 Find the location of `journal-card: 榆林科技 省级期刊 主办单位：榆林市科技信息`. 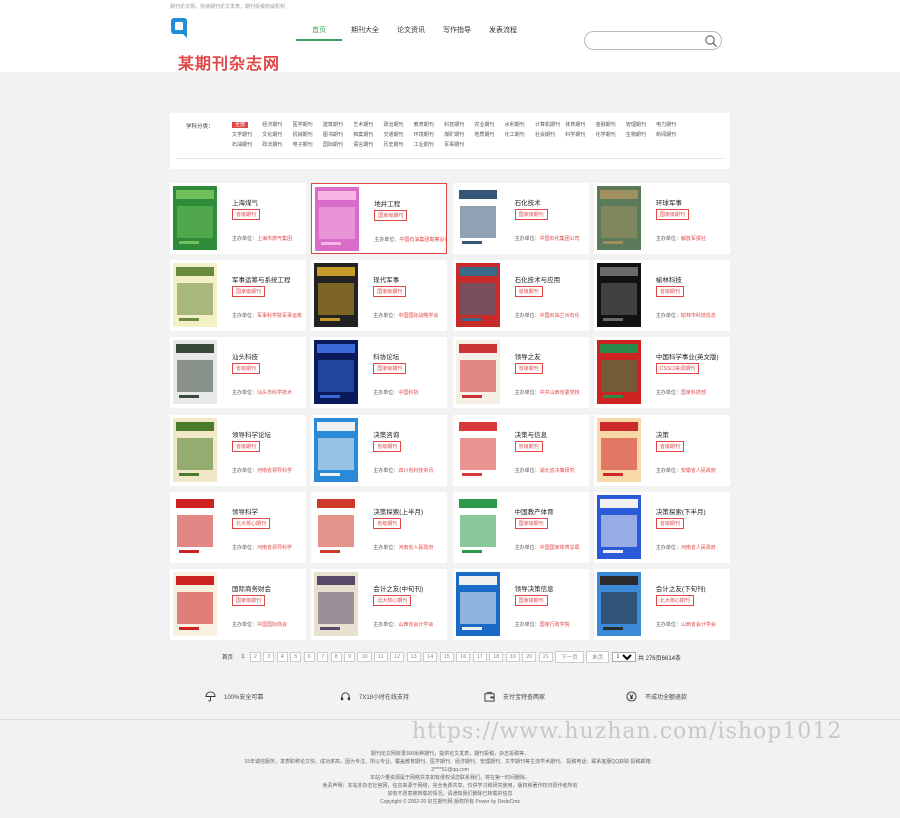

journal-card: 榆林科技 省级期刊 主办单位：榆林市科技信息 is located at coordinates (661, 296).